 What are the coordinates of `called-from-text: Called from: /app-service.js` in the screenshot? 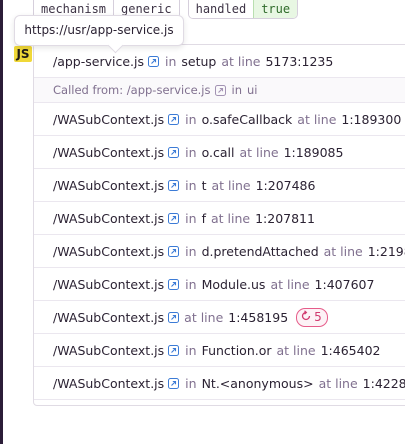 It's located at (132, 90).